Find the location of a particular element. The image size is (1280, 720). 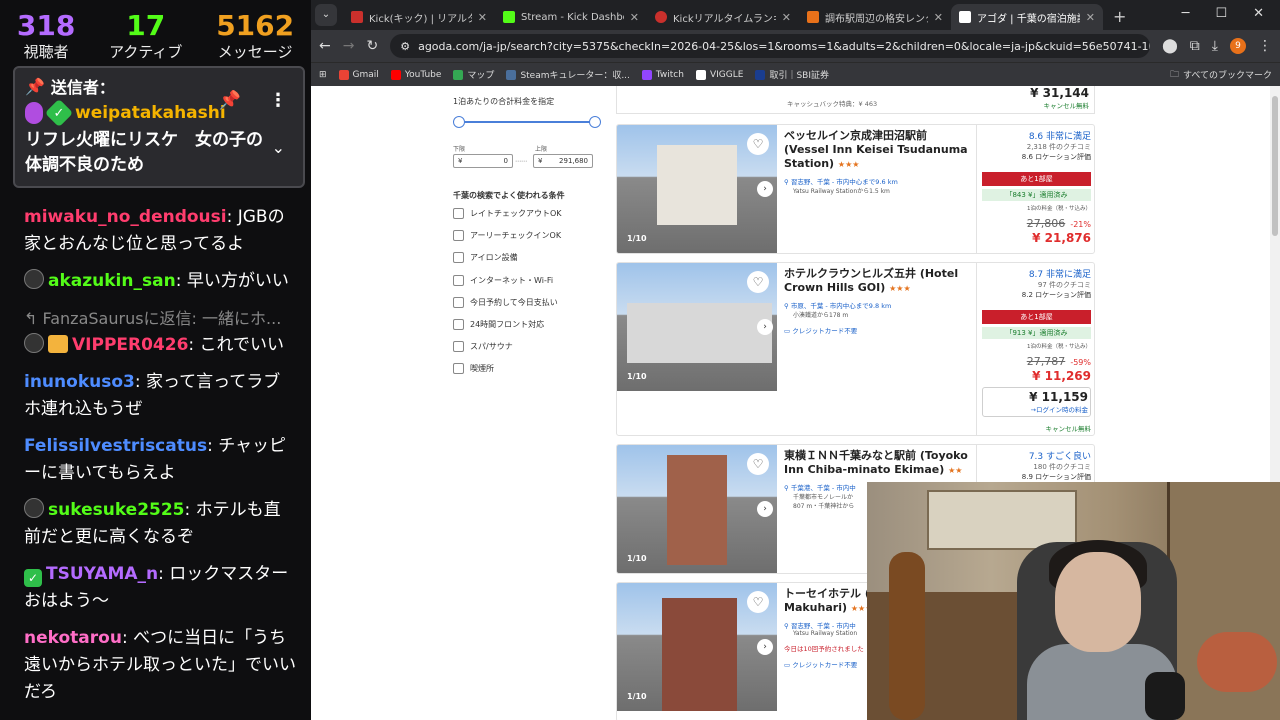

bookmark-youtube: YouTube is located at coordinates (415, 74).